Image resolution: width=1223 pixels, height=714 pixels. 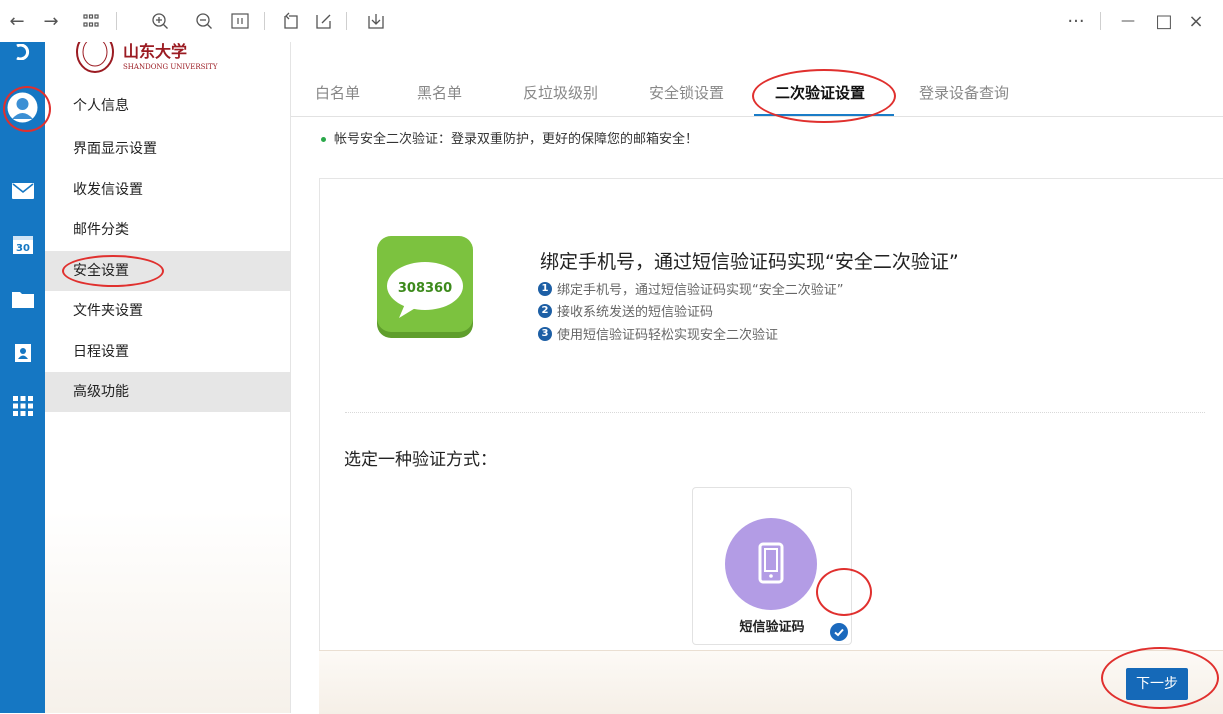 I want to click on sidebar-item-label: 收发信设置, so click(x=108, y=190).